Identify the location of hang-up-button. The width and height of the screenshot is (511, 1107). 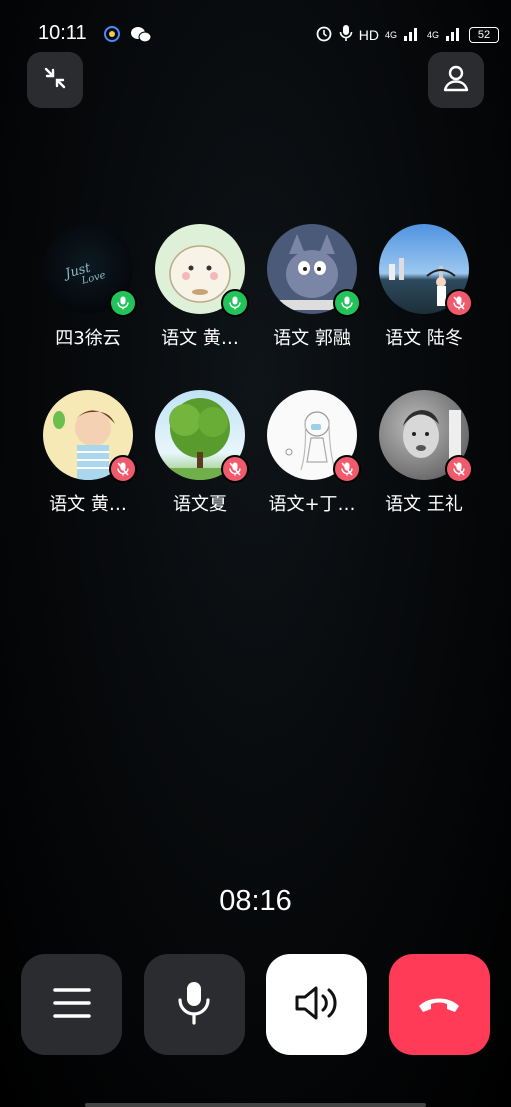
(439, 1004).